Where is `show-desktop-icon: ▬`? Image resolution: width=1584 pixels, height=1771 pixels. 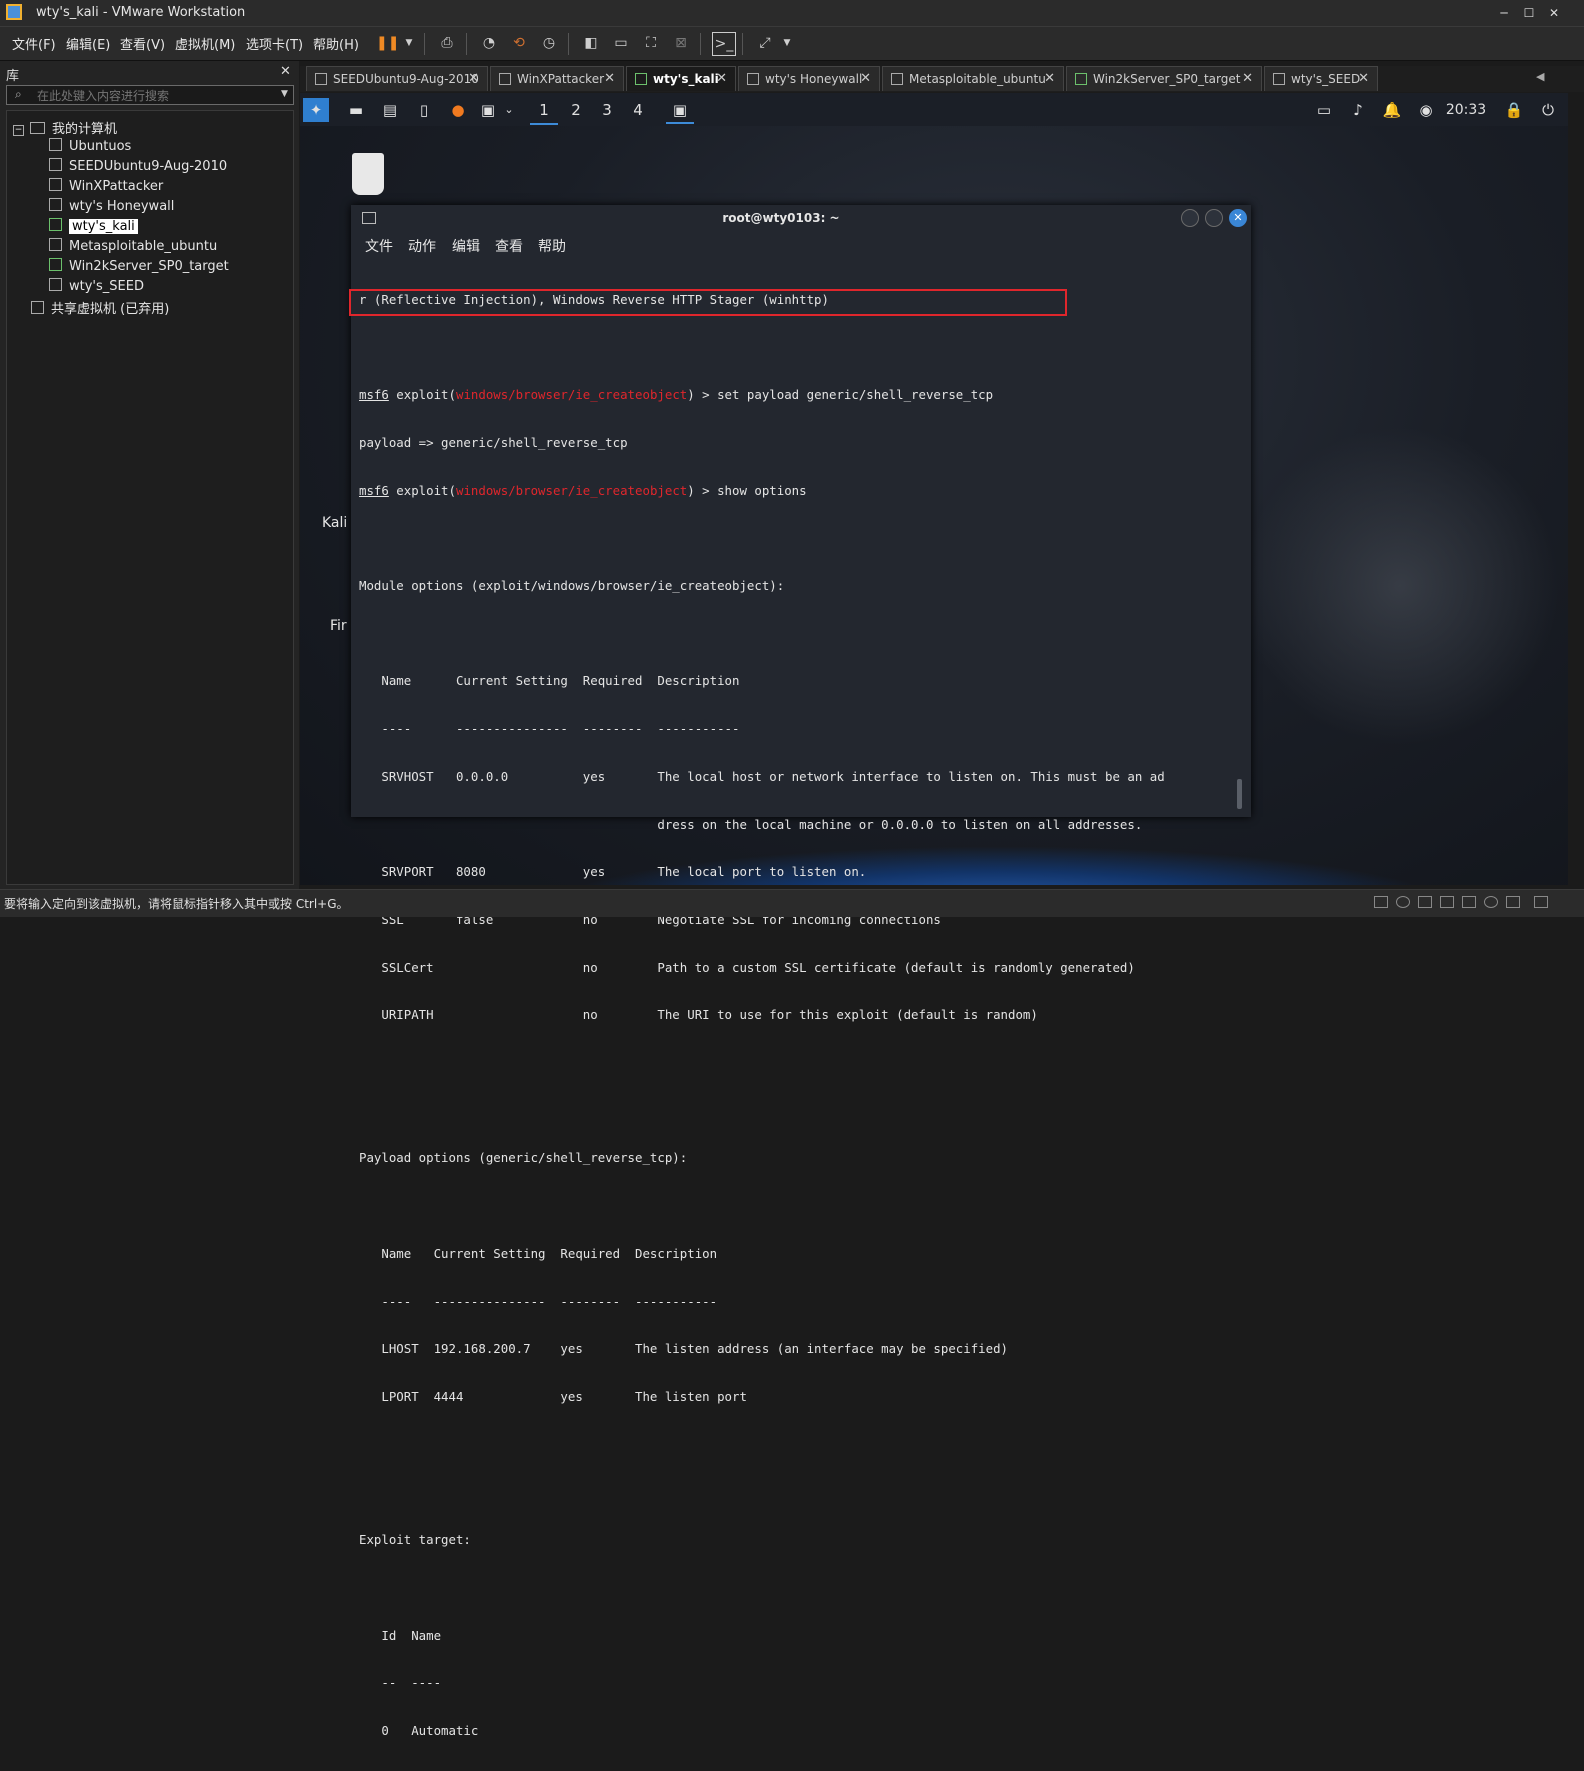
show-desktop-icon: ▬ is located at coordinates (356, 110).